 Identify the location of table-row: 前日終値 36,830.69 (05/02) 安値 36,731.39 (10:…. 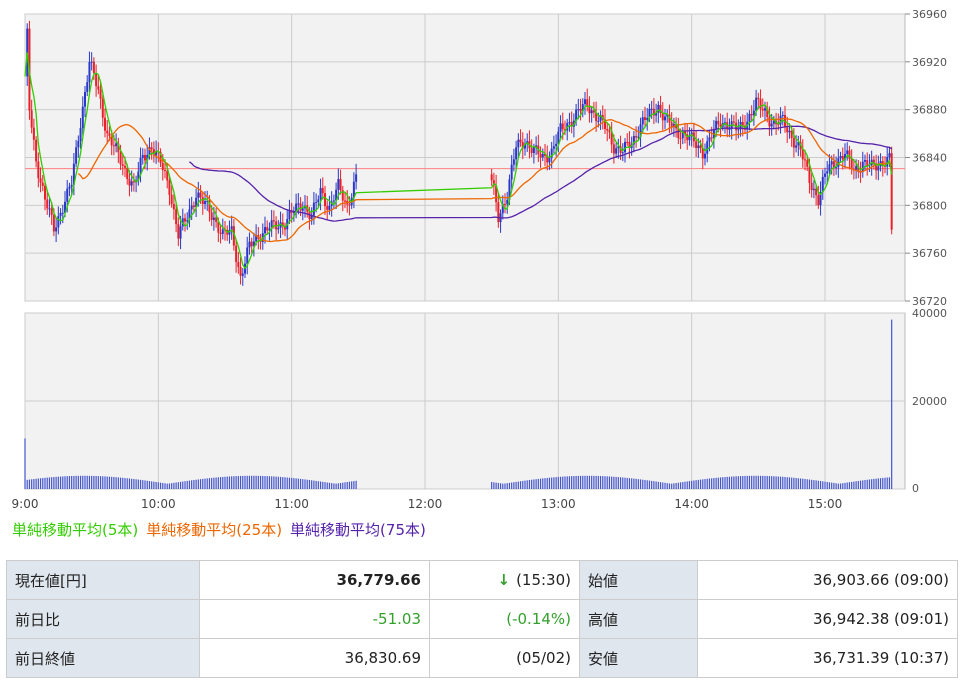
(482, 658).